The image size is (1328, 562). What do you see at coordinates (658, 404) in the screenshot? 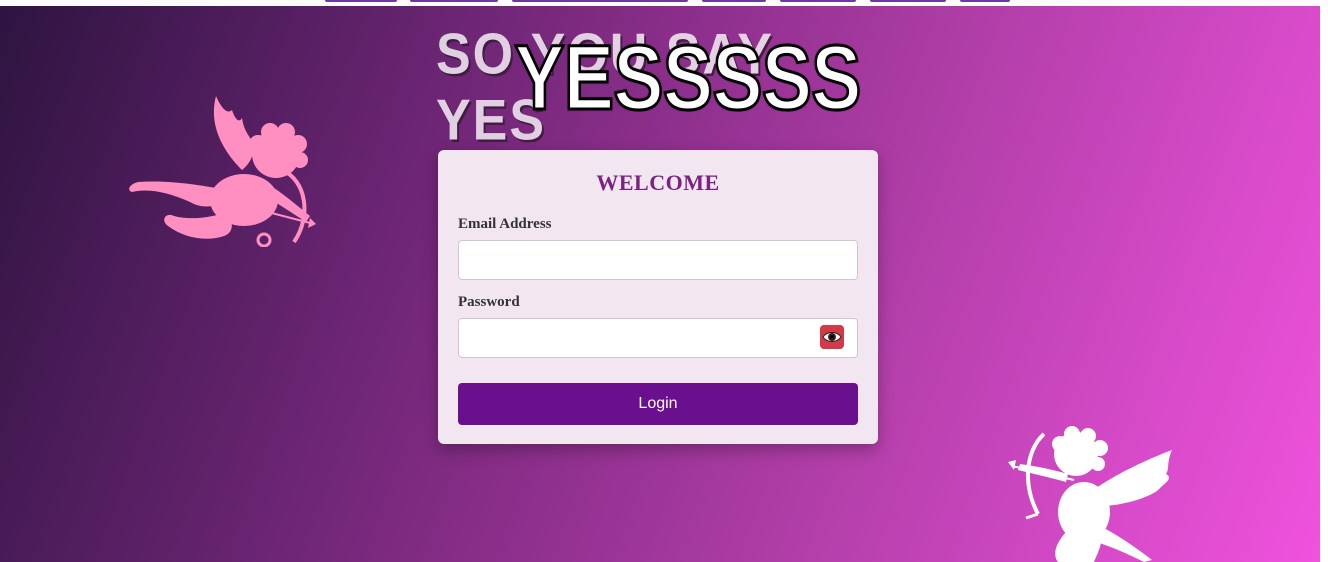
I see `login-button: Login` at bounding box center [658, 404].